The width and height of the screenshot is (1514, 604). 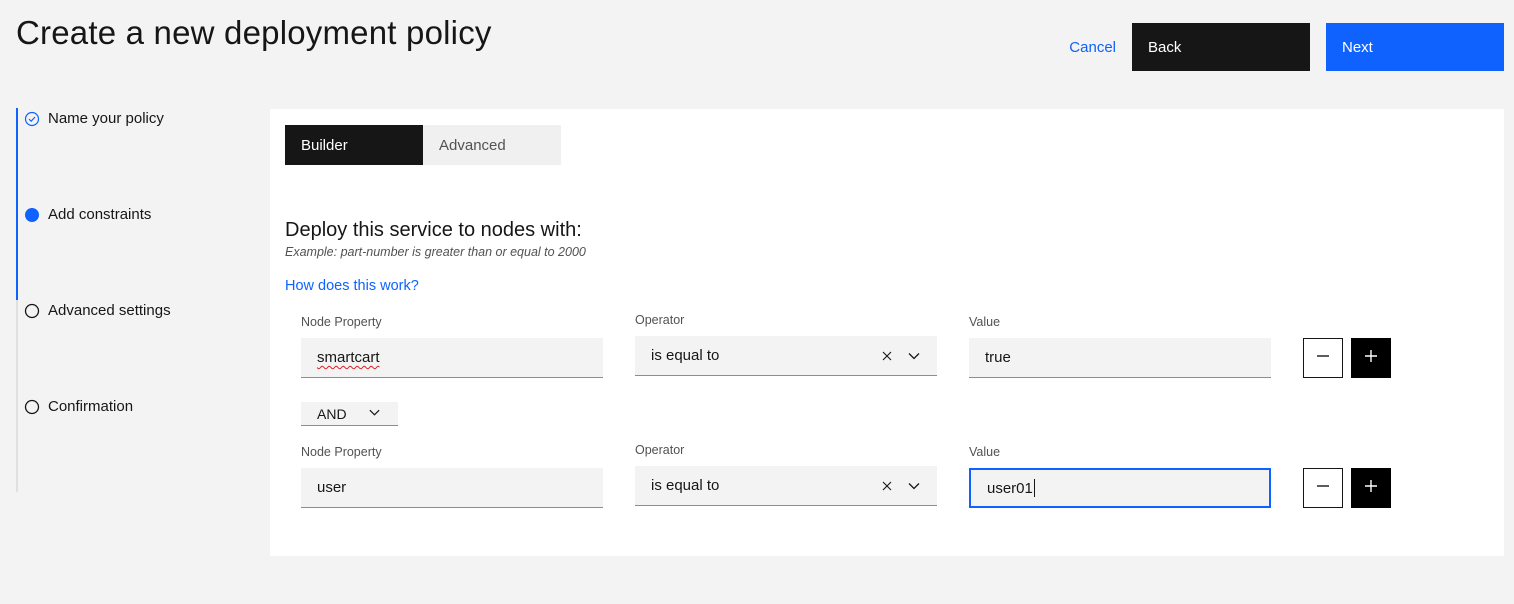 I want to click on step-label: Advanced settings, so click(x=109, y=310).